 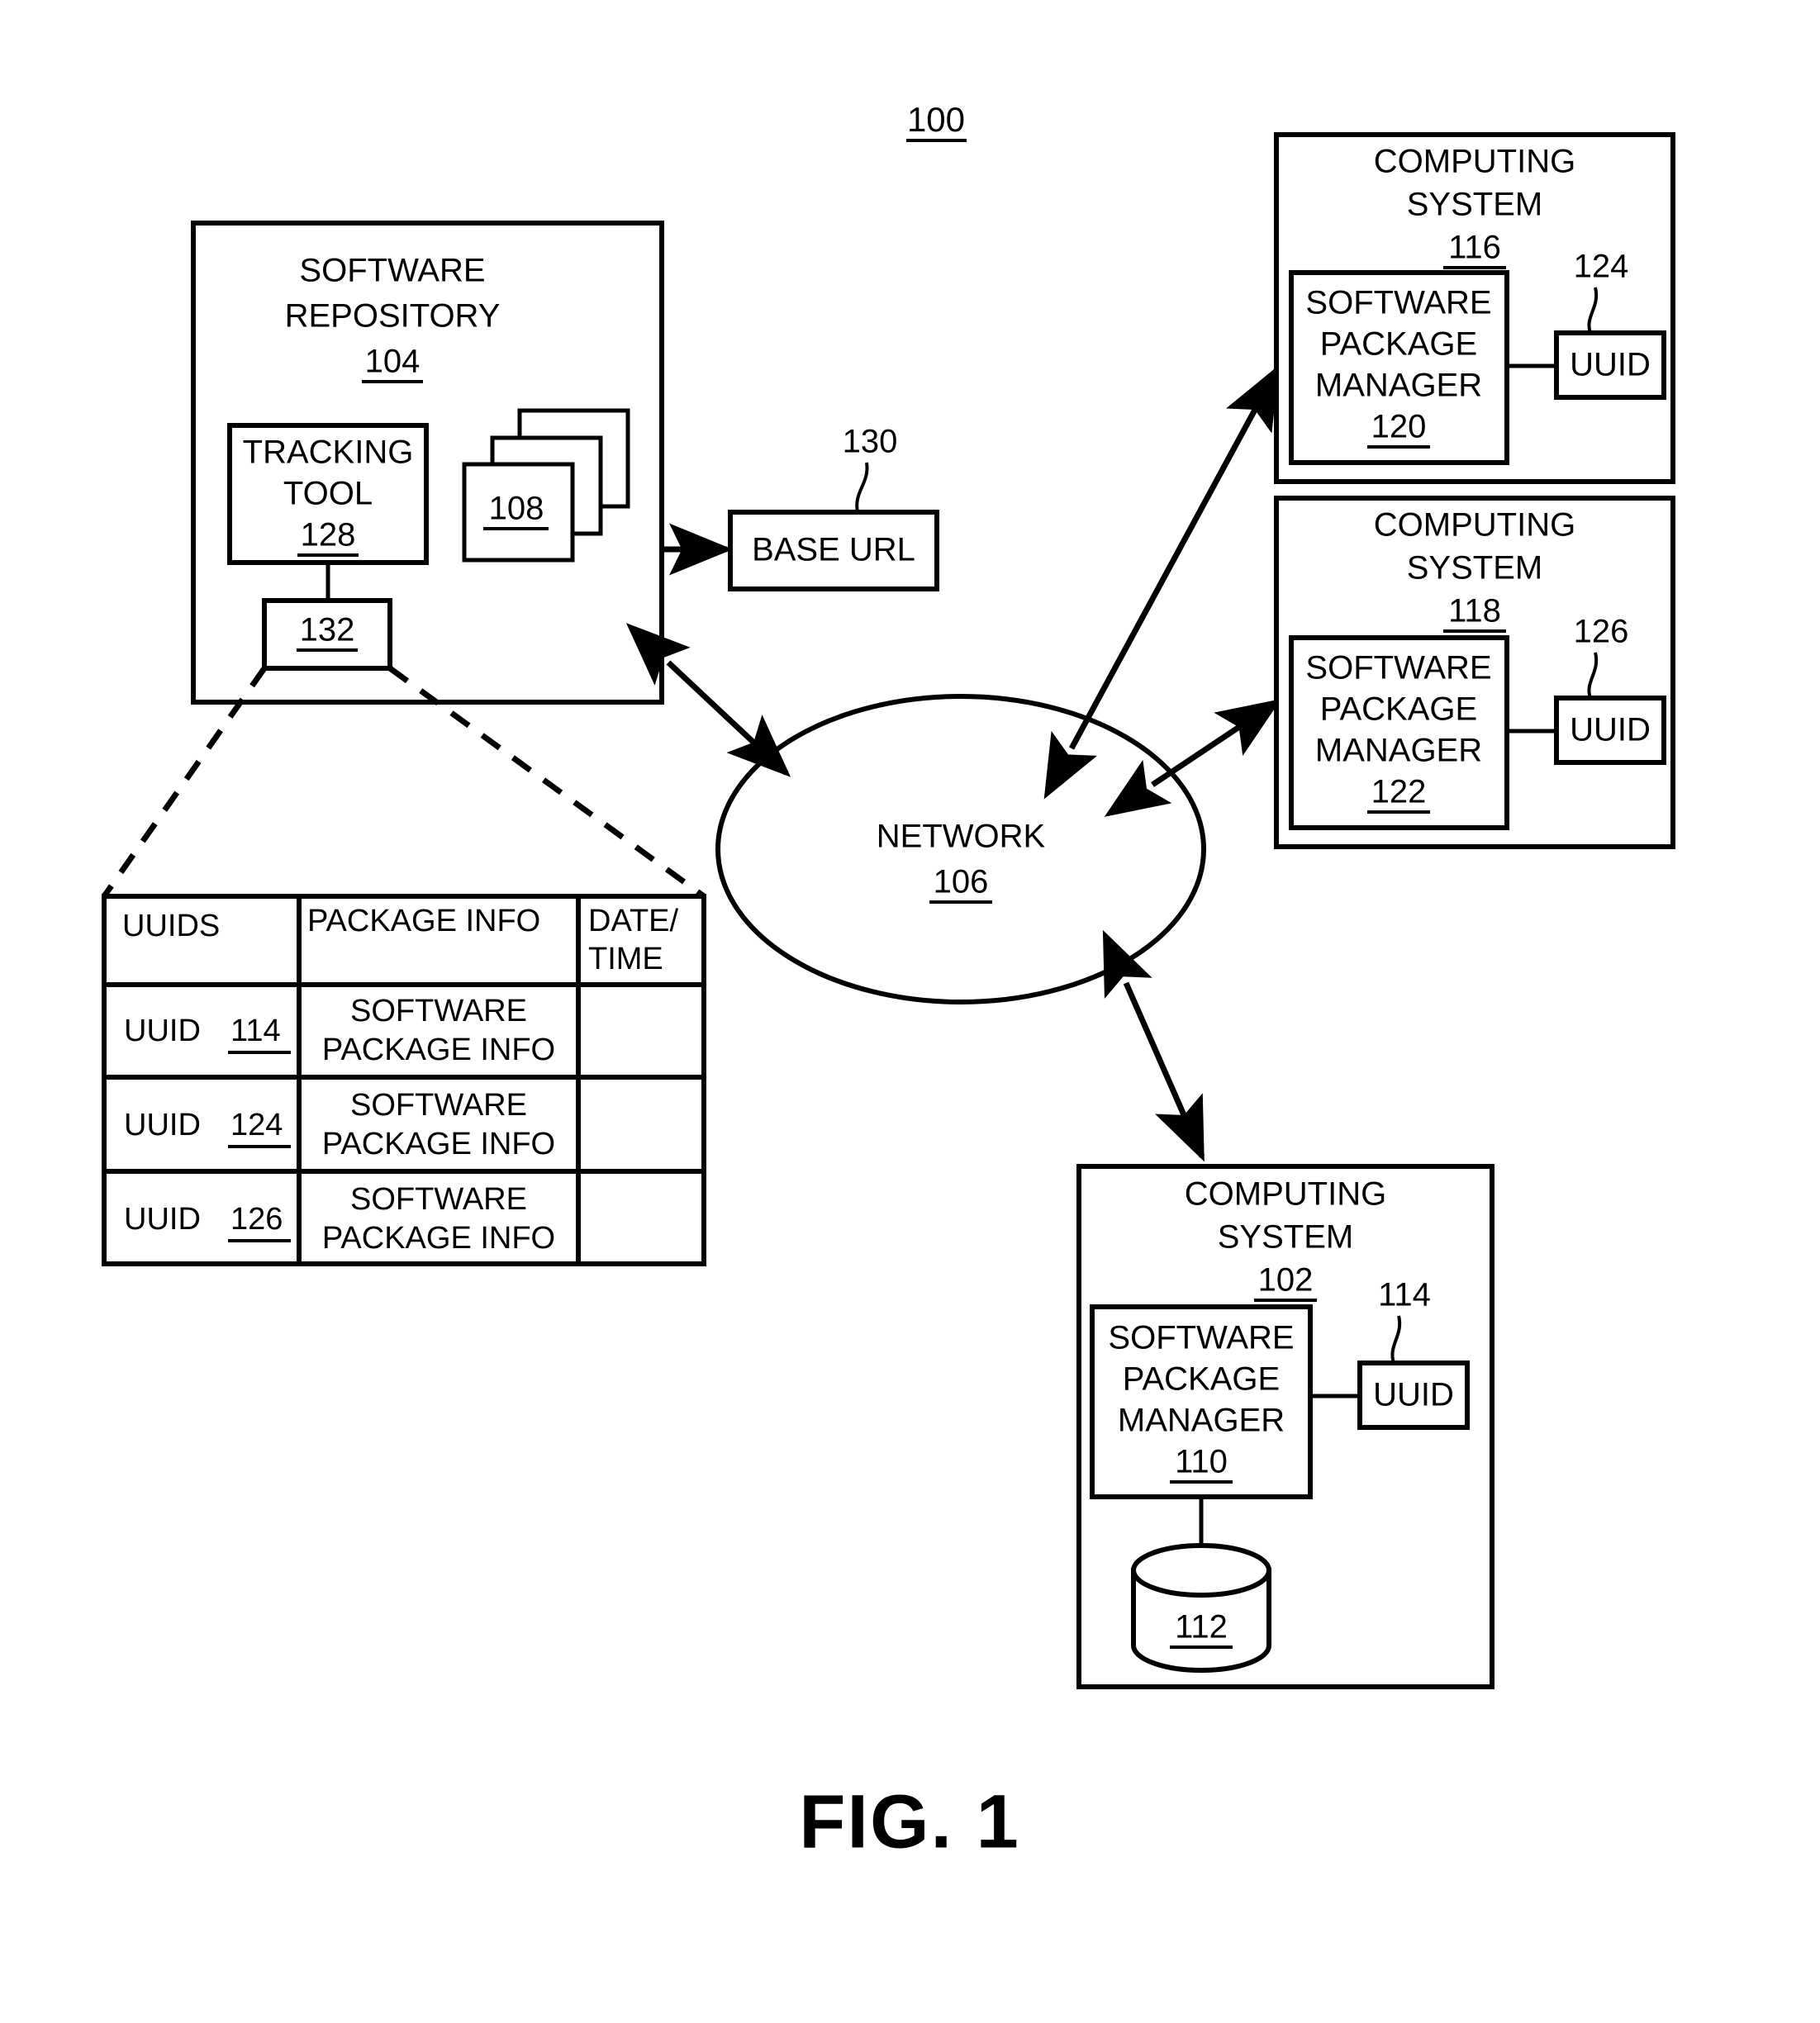 What do you see at coordinates (339, 1030) in the screenshot?
I see `table-row: UUID 114 SOFTWARE PACKAGE INFO` at bounding box center [339, 1030].